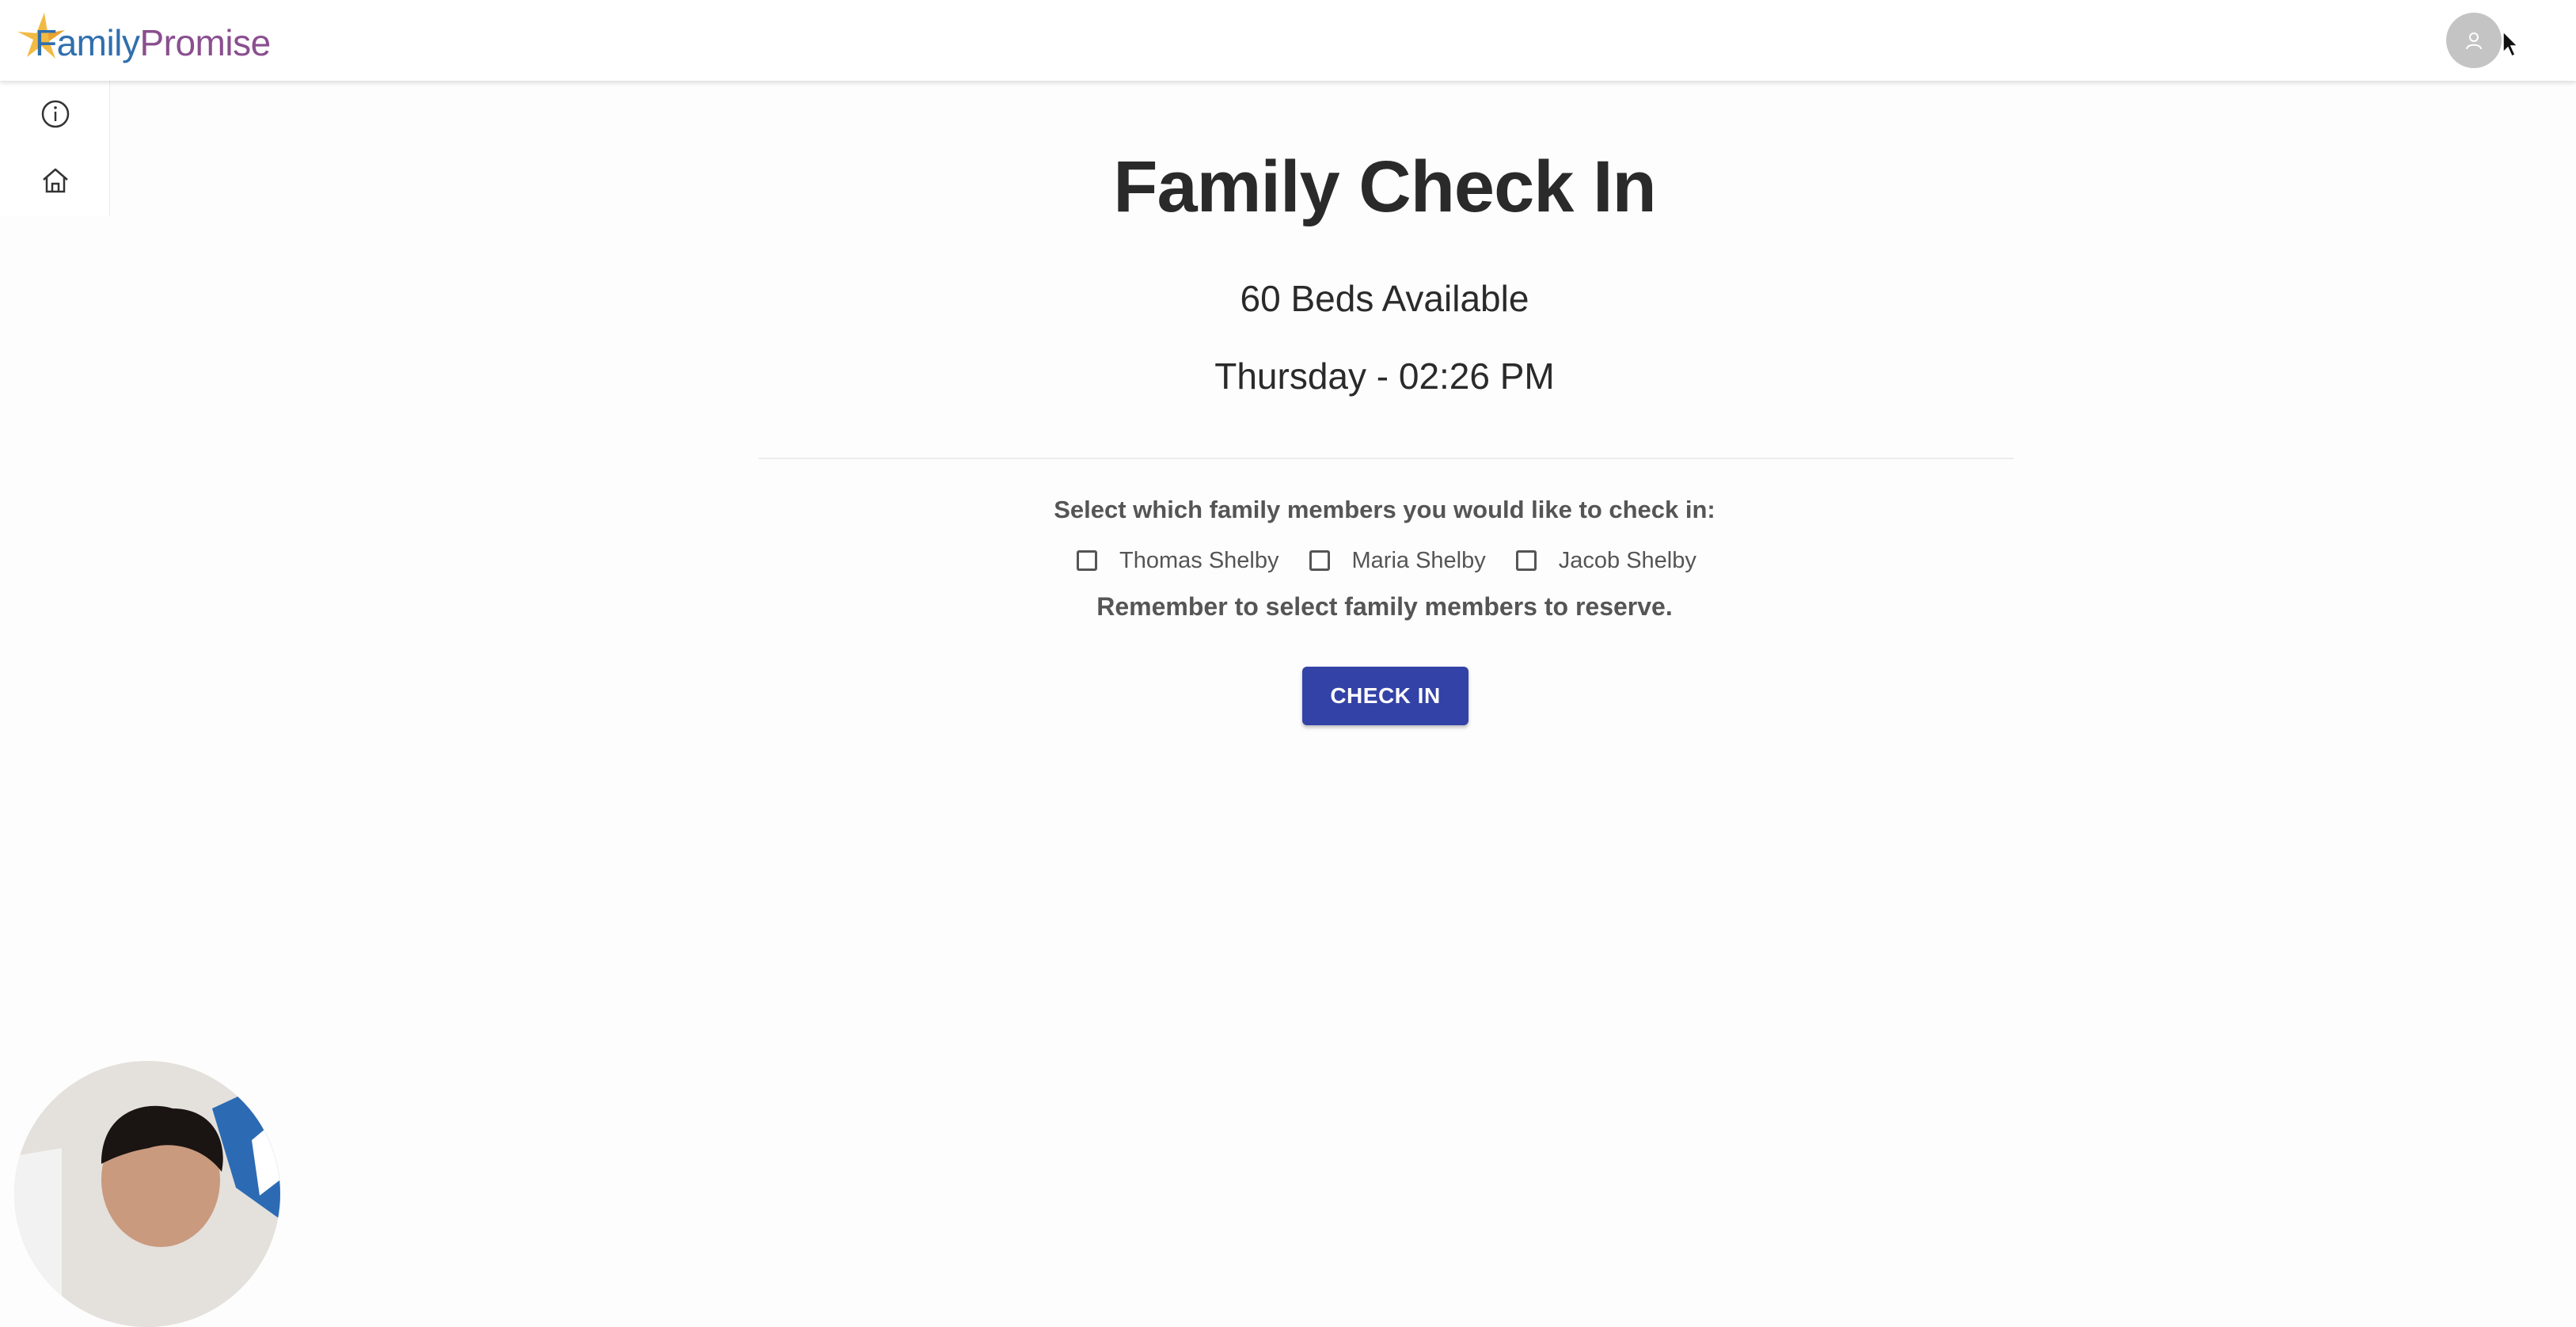 The width and height of the screenshot is (2576, 1327). I want to click on user-icon, so click(2474, 41).